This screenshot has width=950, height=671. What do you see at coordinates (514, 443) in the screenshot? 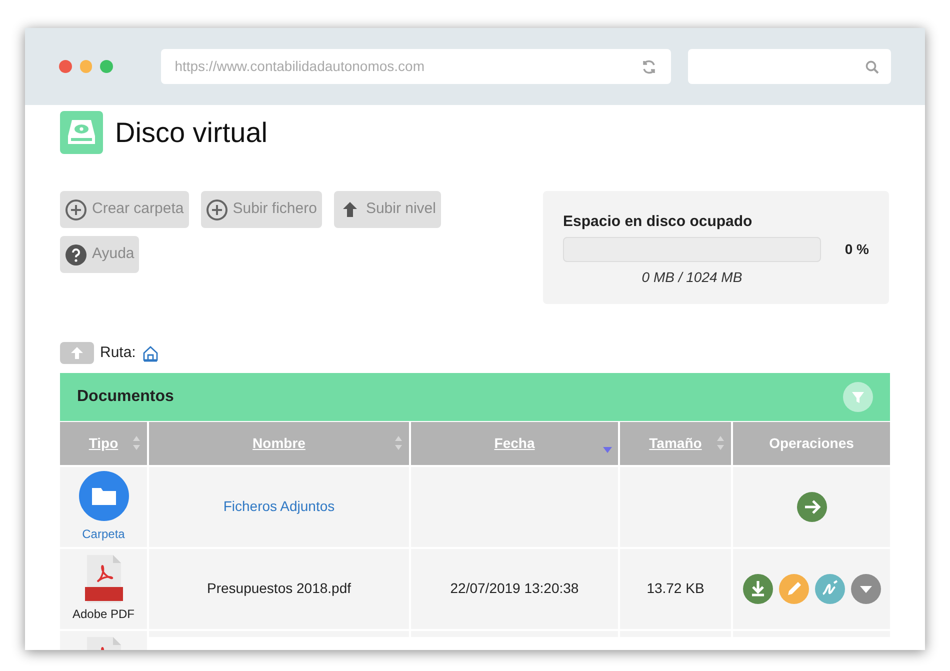
I see `column-header: Fecha` at bounding box center [514, 443].